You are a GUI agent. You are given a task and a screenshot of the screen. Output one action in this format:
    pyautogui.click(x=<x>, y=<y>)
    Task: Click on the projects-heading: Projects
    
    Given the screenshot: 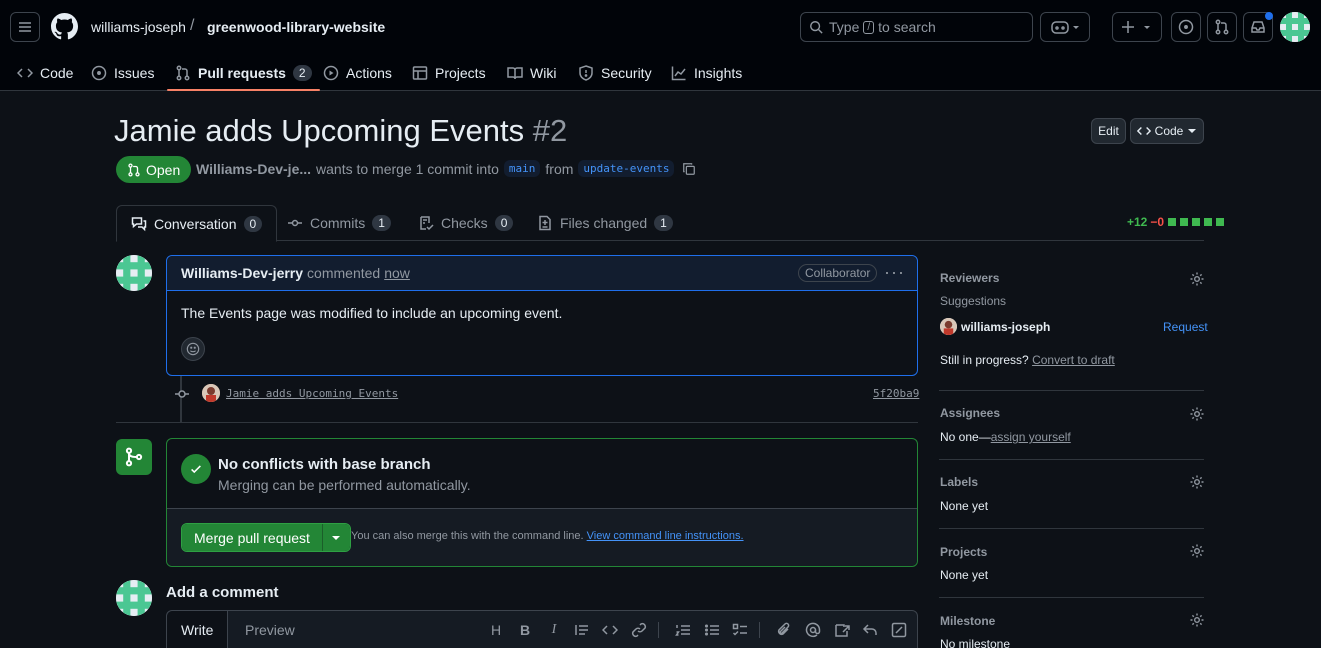 What is the action you would take?
    pyautogui.click(x=963, y=552)
    